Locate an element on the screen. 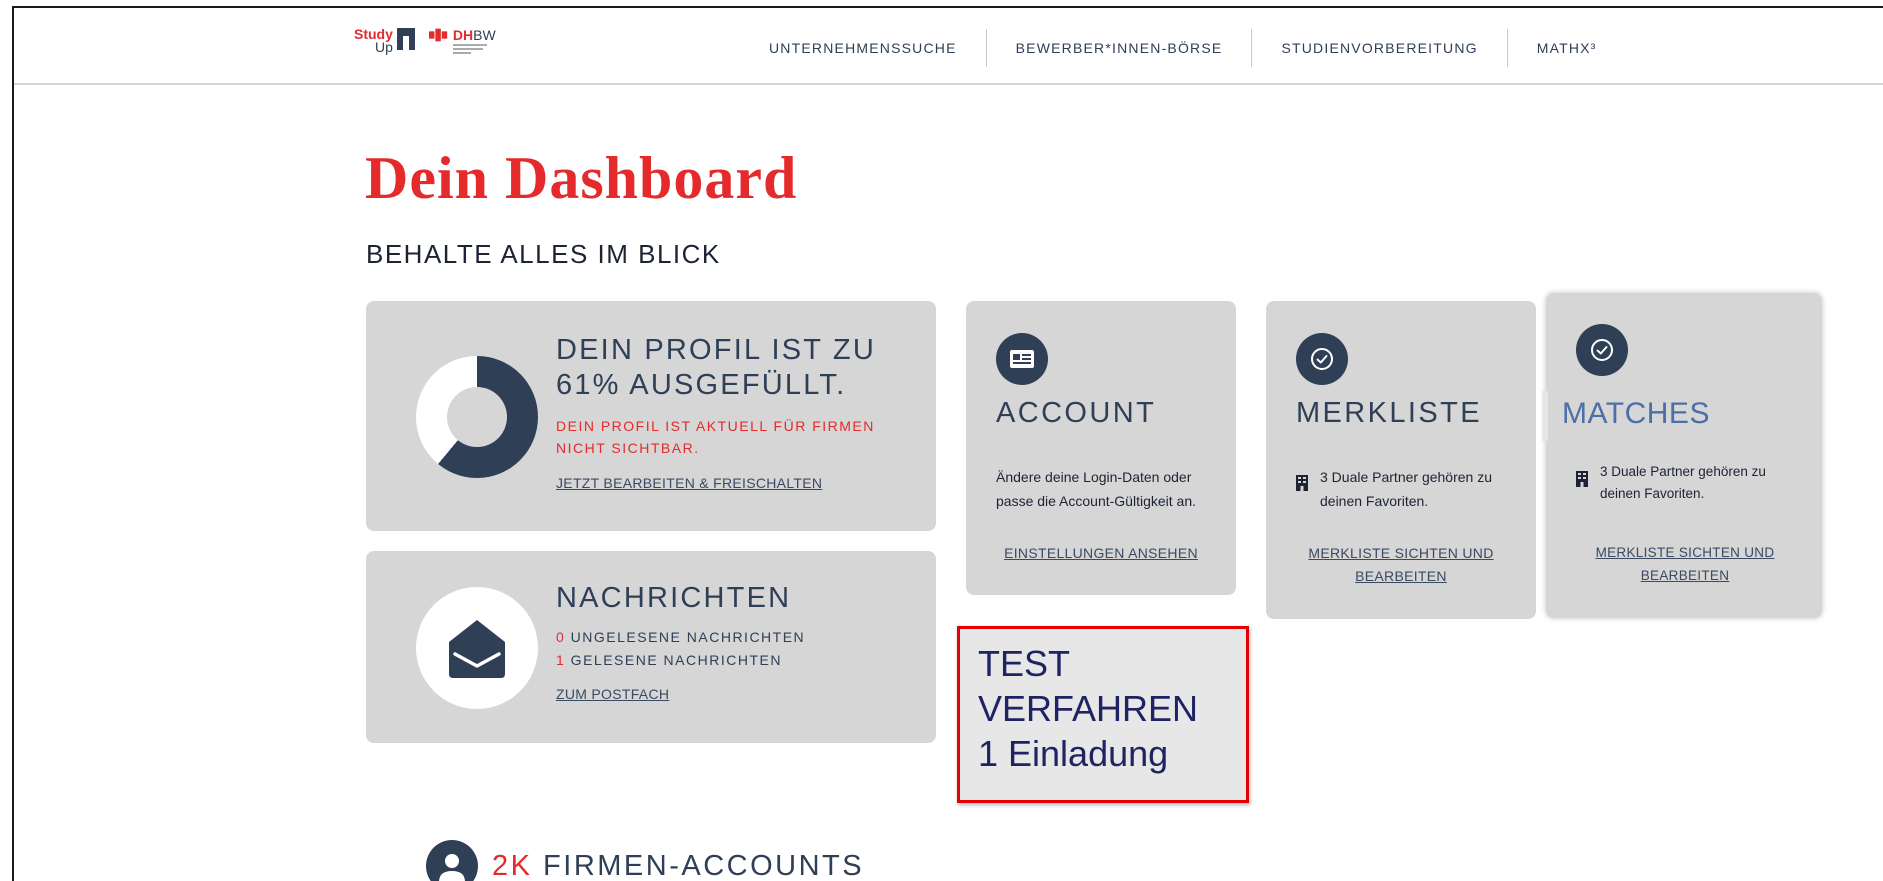 This screenshot has width=1883, height=881. account-description-line1: Ändere deine Login-Daten oder is located at coordinates (1094, 477).